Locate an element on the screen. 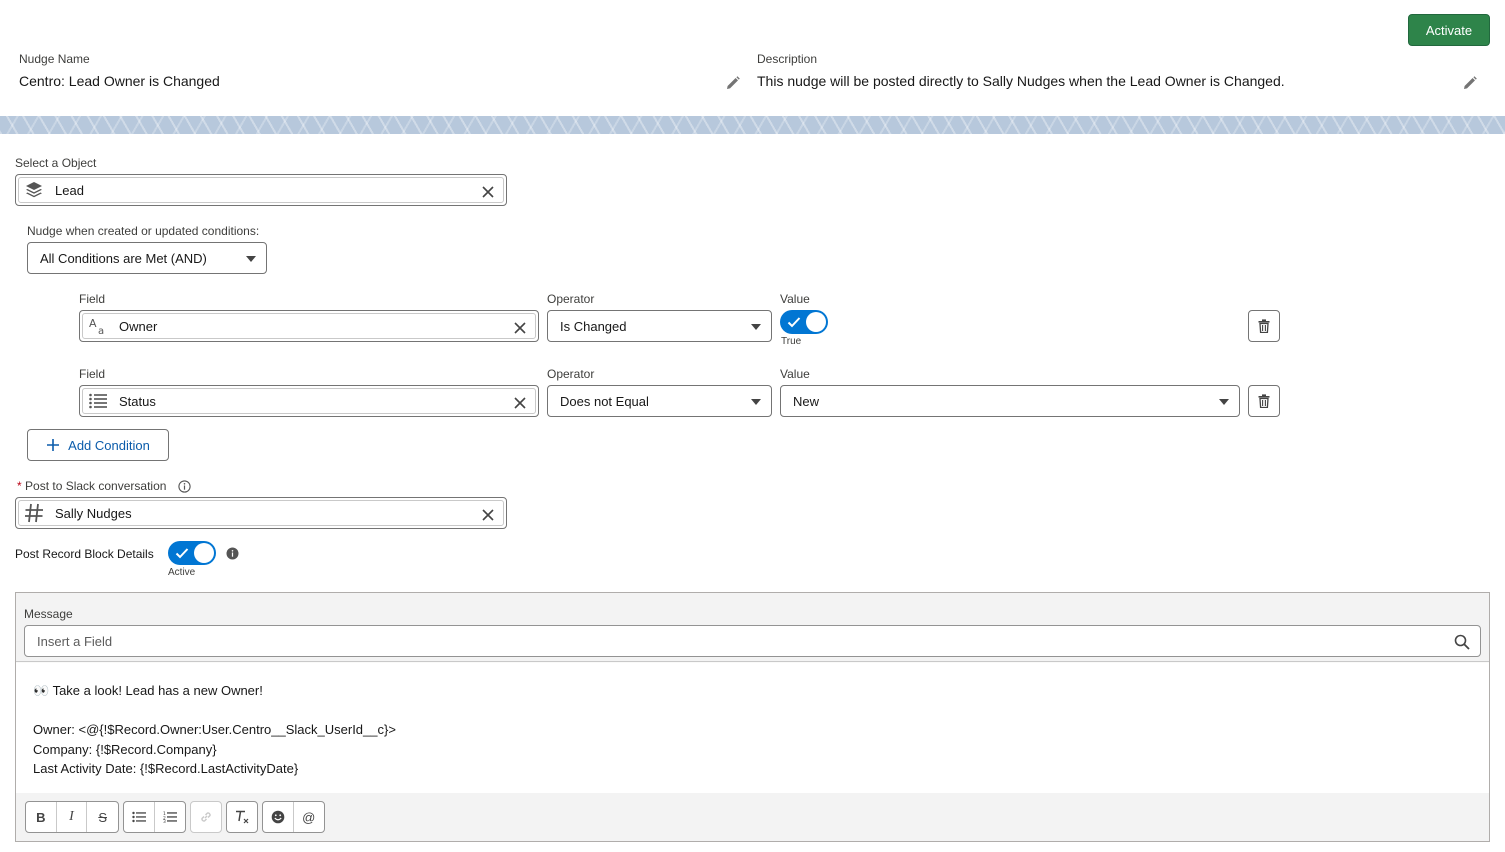 The width and height of the screenshot is (1505, 852). activate-button: Activate is located at coordinates (1449, 30).